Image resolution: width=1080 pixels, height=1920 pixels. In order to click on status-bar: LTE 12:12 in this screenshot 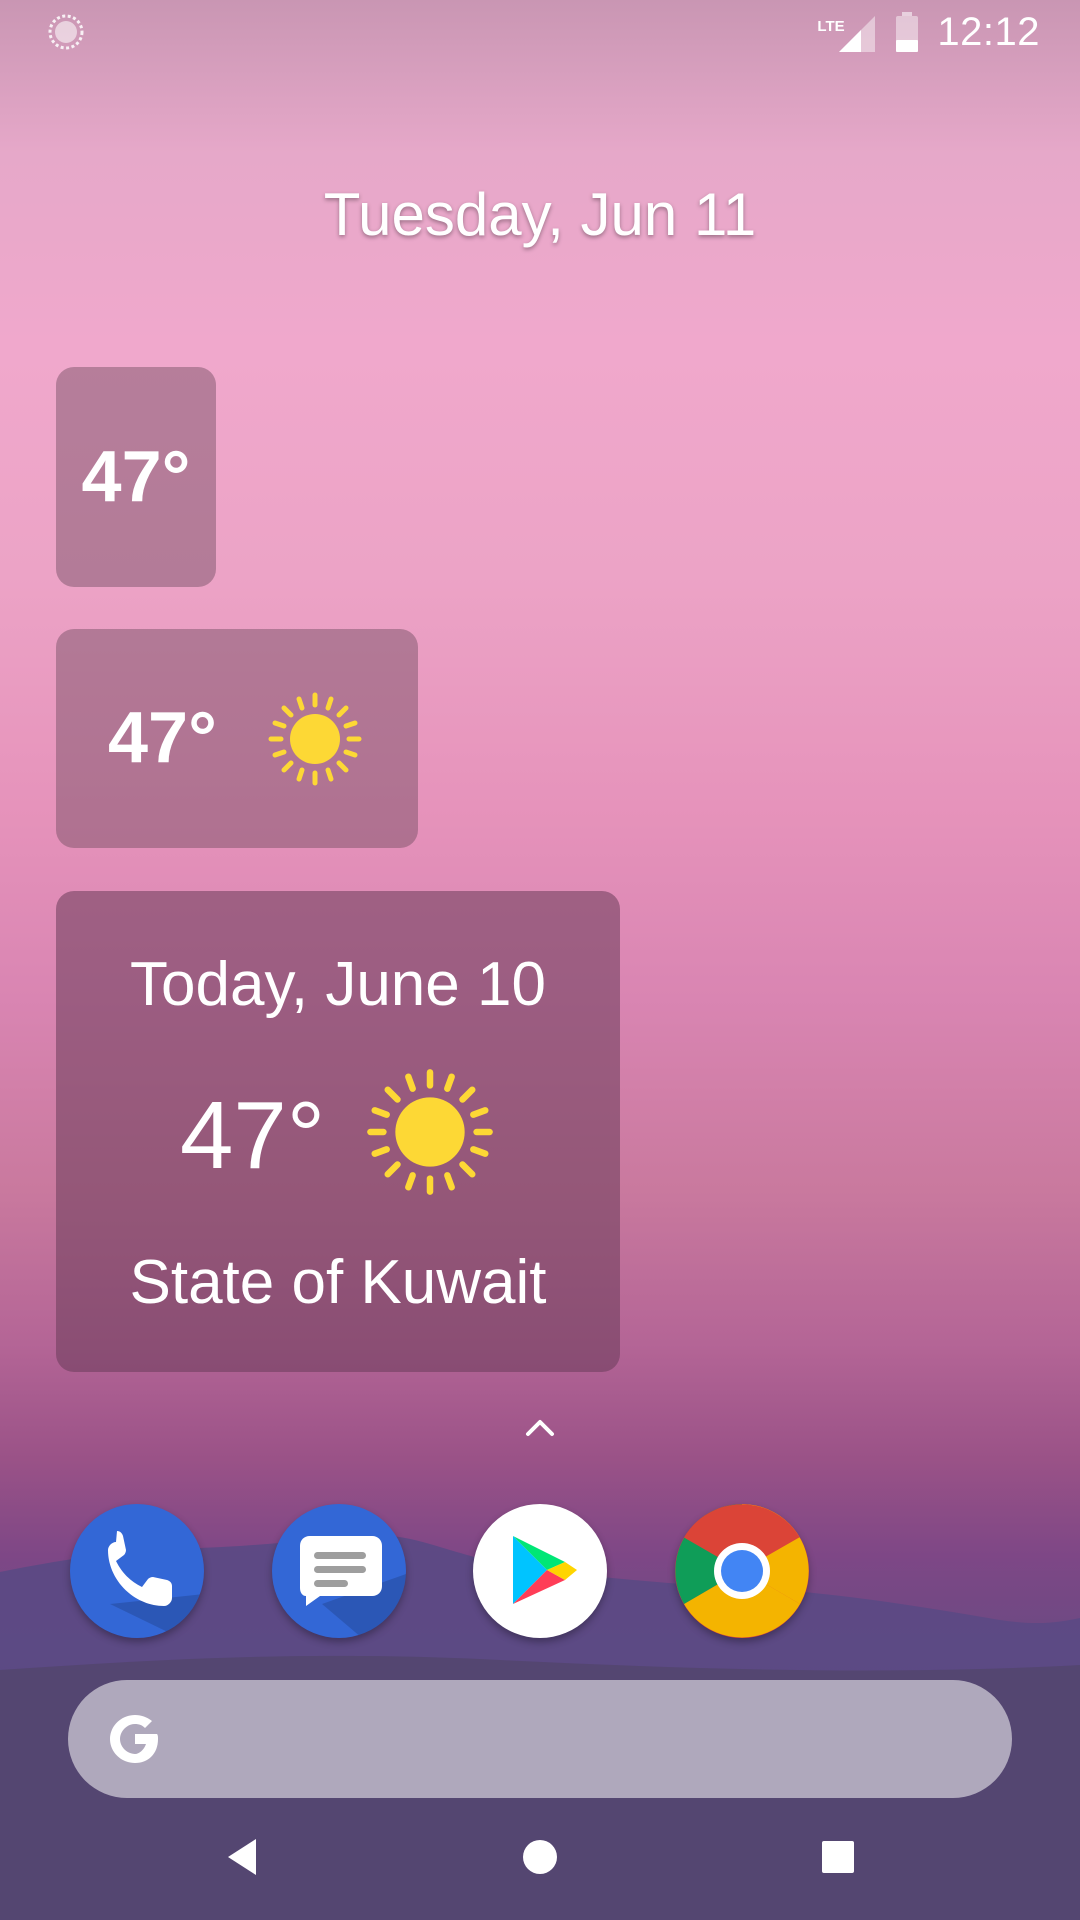, I will do `click(540, 32)`.